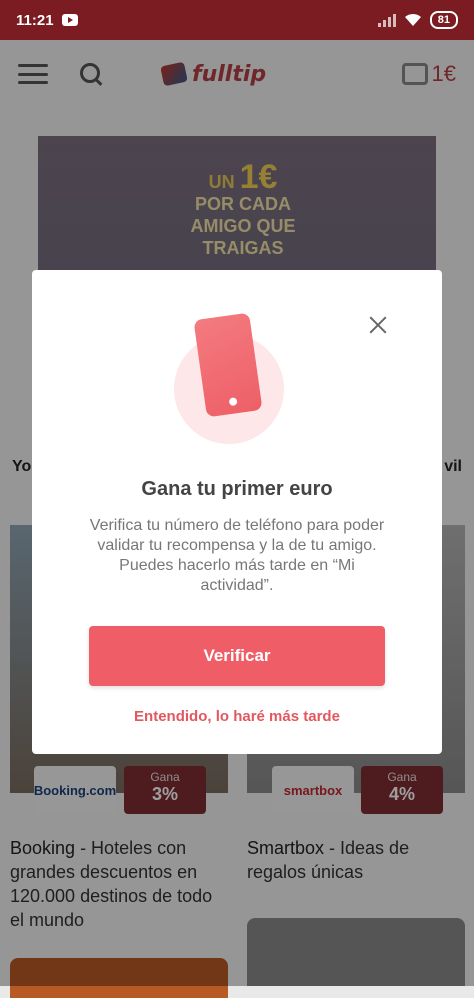 Image resolution: width=474 pixels, height=998 pixels. I want to click on wifi-icon, so click(412, 19).